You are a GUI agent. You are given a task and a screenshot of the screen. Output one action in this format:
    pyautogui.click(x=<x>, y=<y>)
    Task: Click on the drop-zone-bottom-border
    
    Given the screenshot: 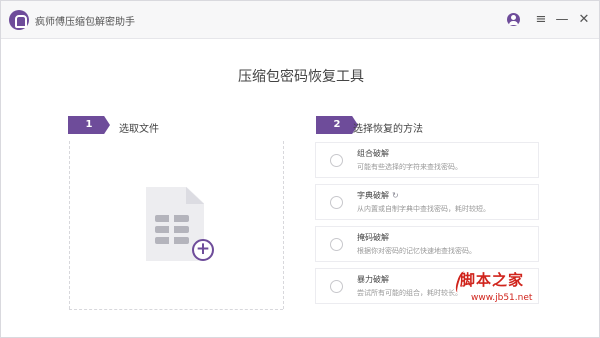 What is the action you would take?
    pyautogui.click(x=176, y=309)
    